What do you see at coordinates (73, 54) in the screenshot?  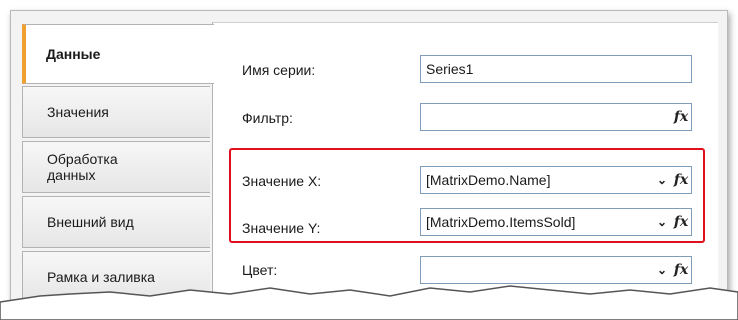 I see `tab-data-label: Данные` at bounding box center [73, 54].